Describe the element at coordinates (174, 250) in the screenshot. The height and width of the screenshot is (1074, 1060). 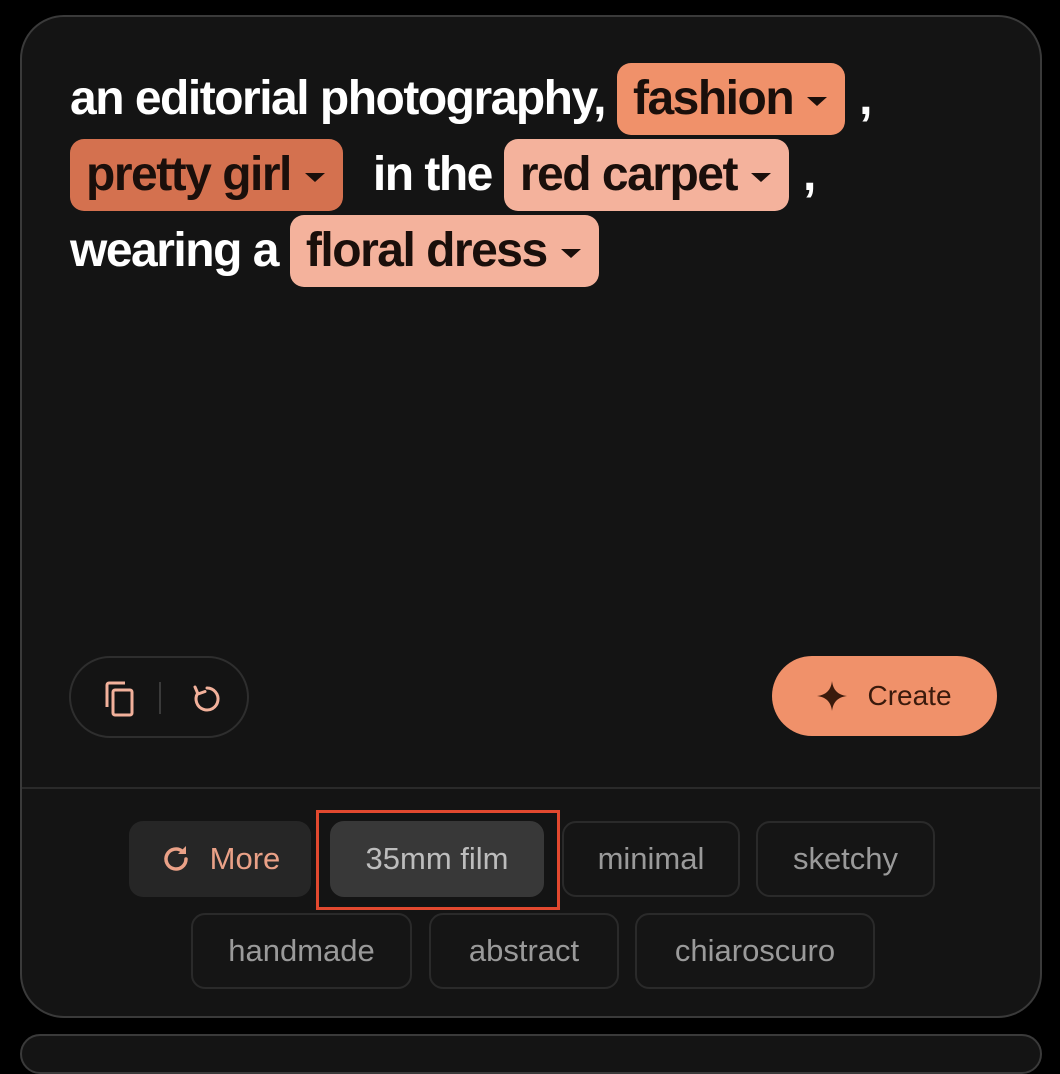
I see `prompt-fragment: wearing a` at that location.